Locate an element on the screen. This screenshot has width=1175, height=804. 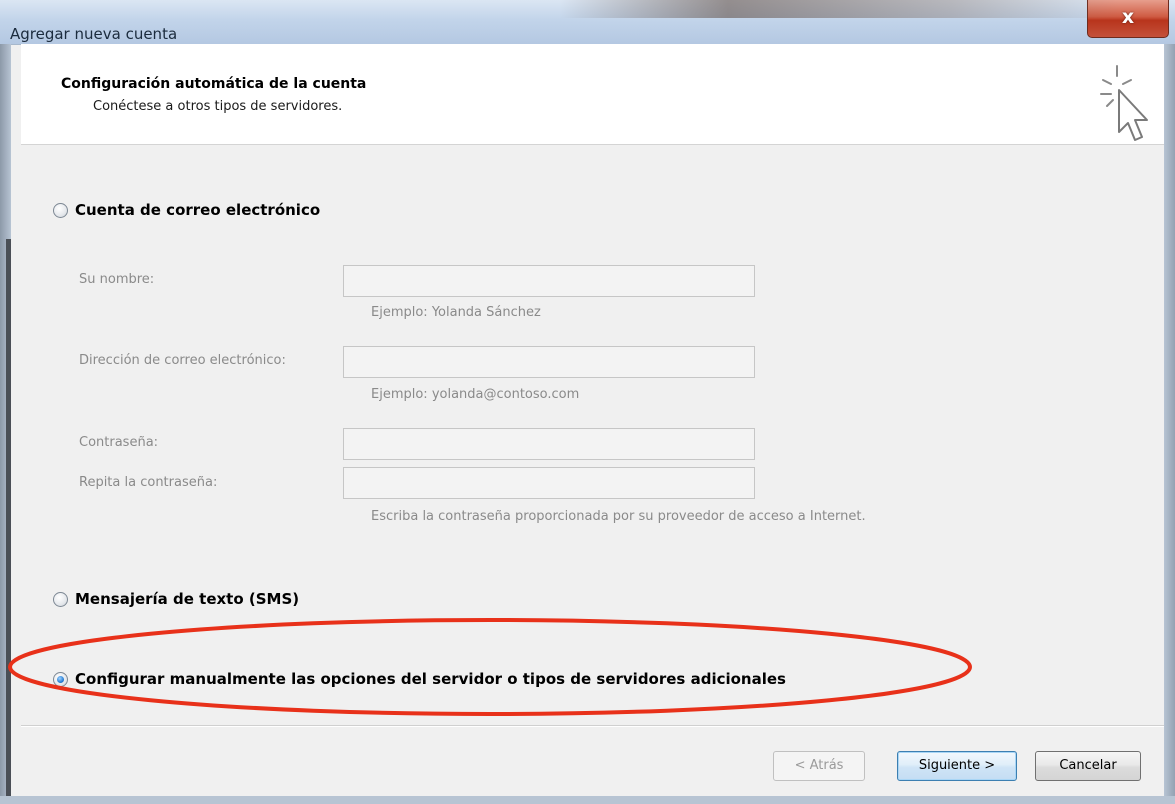
header-title: Configuración automática de la cuenta is located at coordinates (214, 84).